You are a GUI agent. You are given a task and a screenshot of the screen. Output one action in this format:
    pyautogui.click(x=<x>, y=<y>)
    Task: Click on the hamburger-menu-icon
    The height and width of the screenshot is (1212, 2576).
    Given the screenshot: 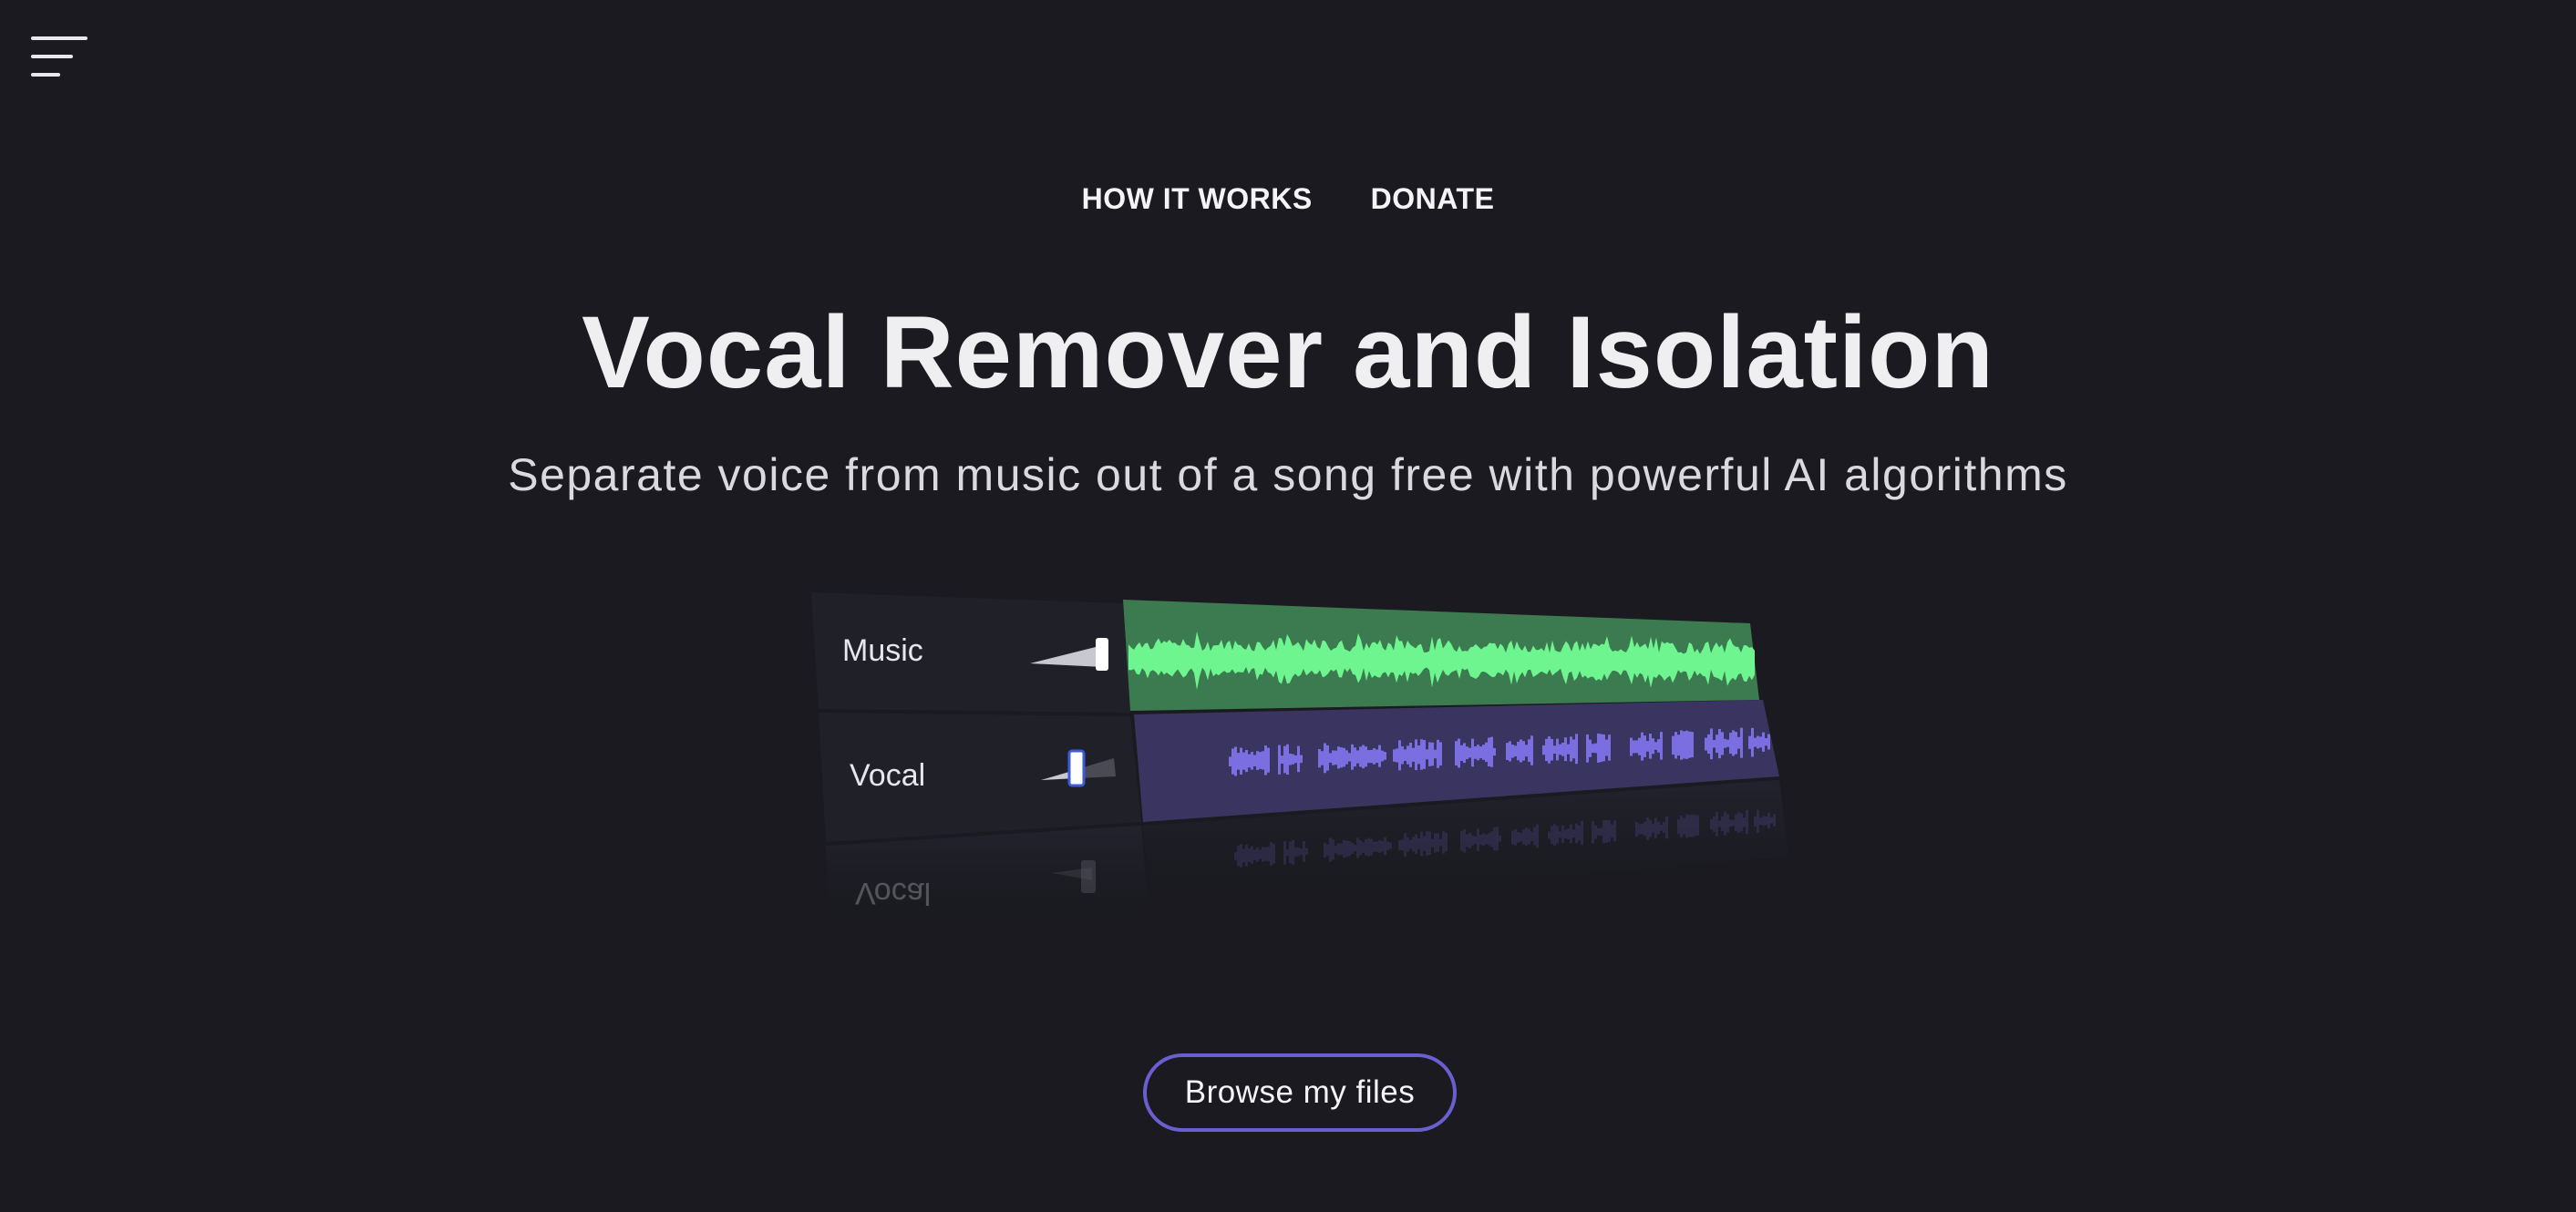 What is the action you would take?
    pyautogui.click(x=60, y=59)
    